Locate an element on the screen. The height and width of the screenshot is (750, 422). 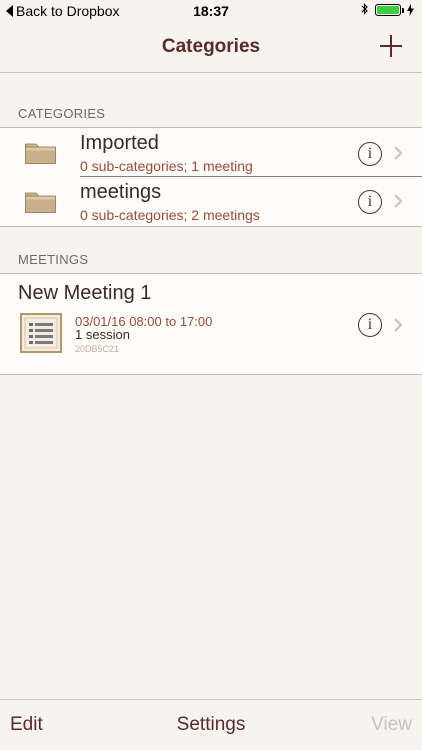
status-time: 18:37 is located at coordinates (211, 11).